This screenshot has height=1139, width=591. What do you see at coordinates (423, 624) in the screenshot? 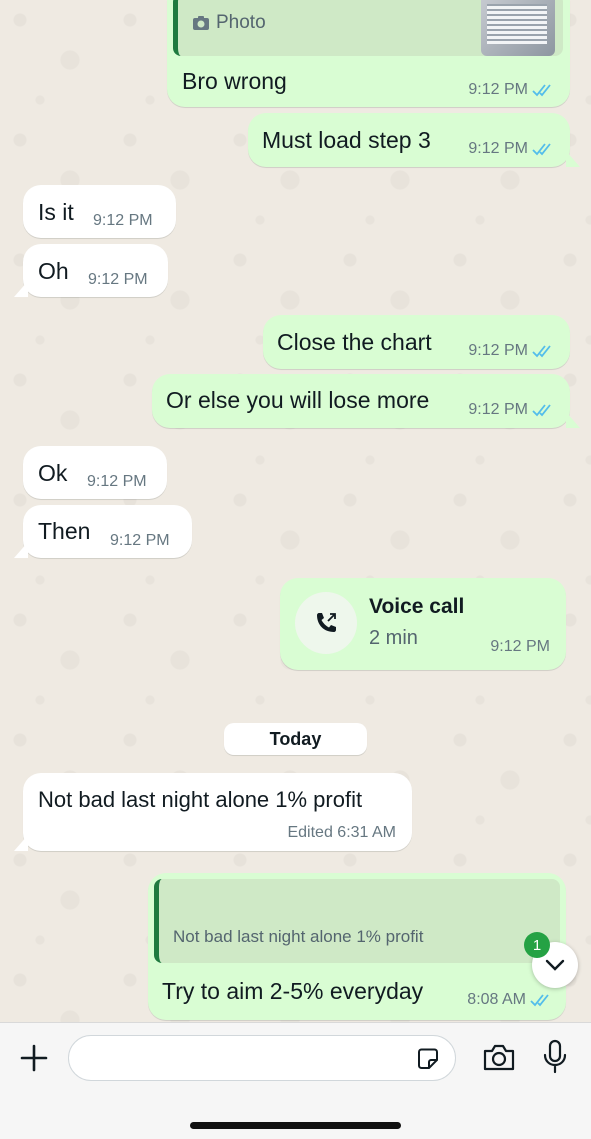
I see `voice-call-bubble: Voice call 2 min 9:12 PM` at bounding box center [423, 624].